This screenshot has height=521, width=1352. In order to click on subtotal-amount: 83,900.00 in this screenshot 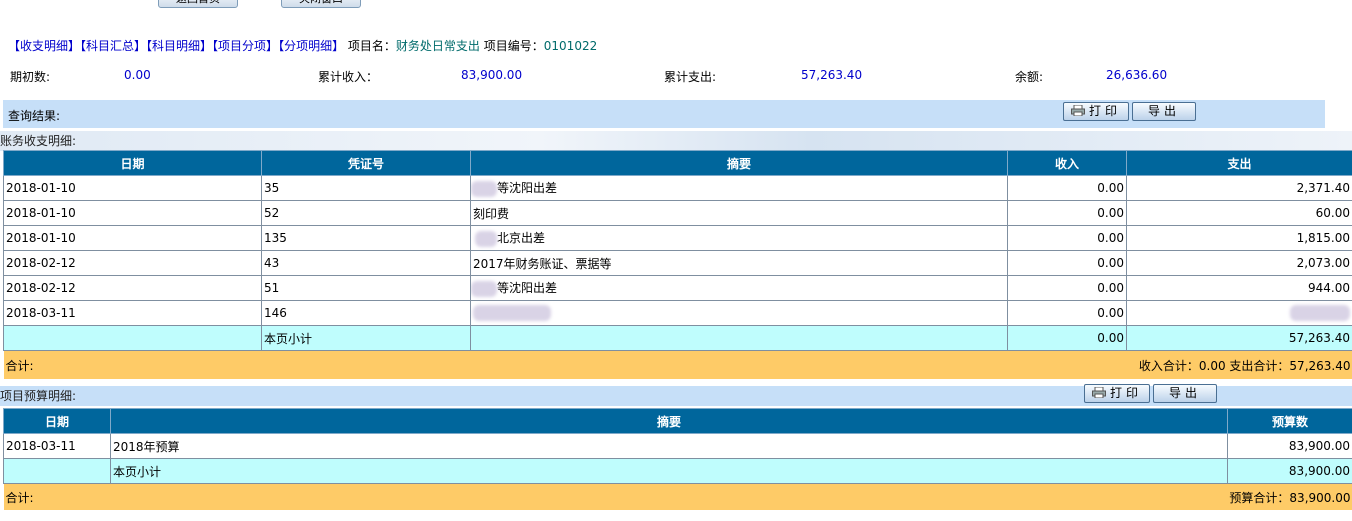, I will do `click(1289, 471)`.